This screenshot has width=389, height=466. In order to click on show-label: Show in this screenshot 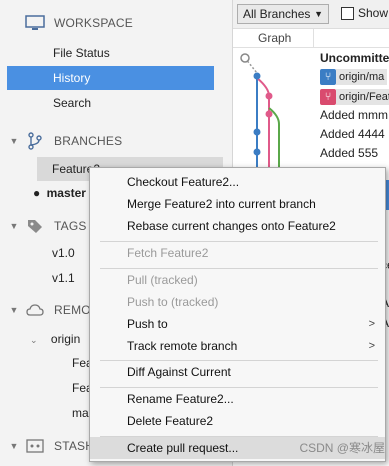, I will do `click(373, 13)`.